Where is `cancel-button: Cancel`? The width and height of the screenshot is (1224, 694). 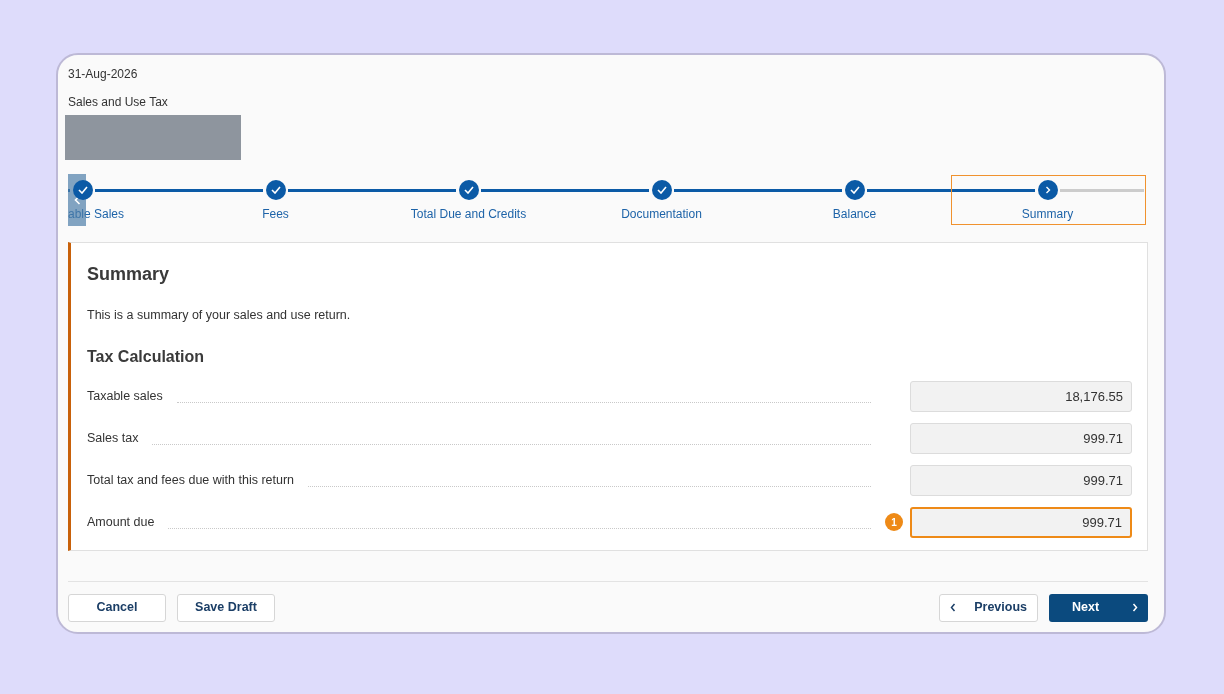
cancel-button: Cancel is located at coordinates (117, 607).